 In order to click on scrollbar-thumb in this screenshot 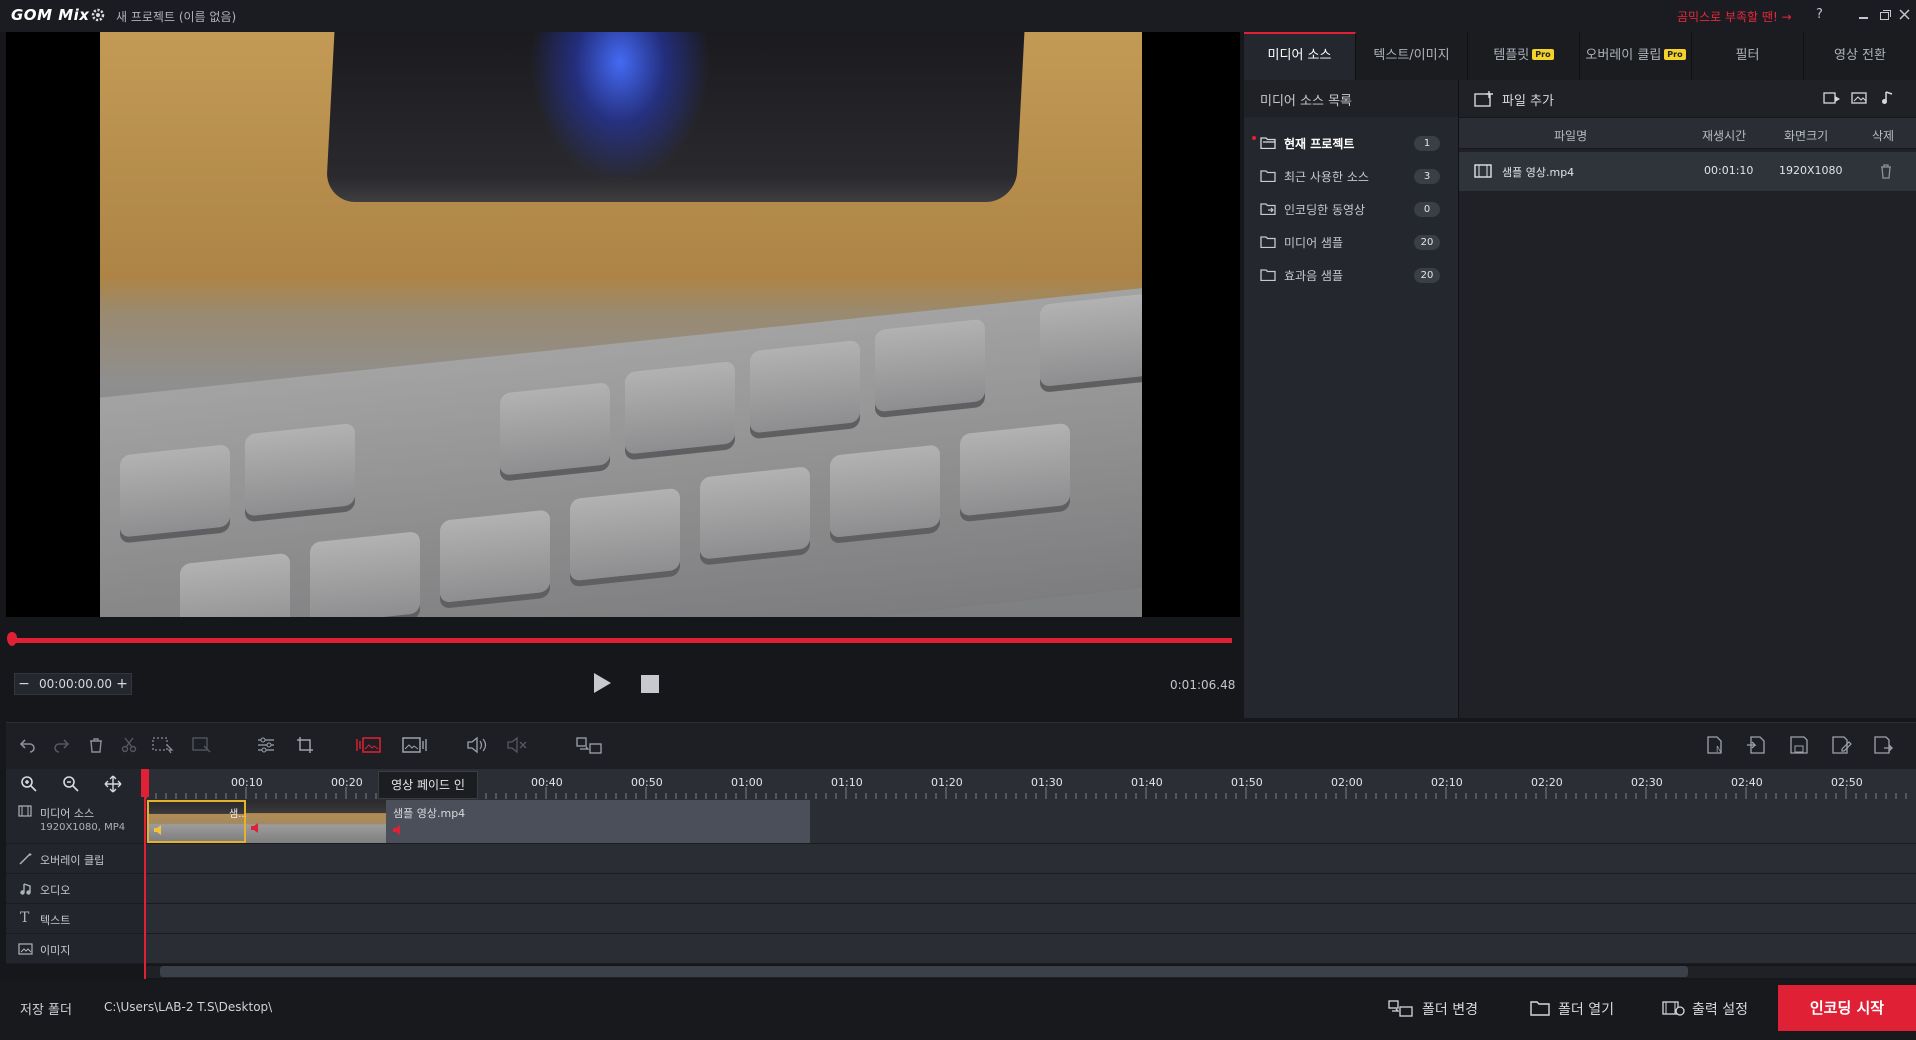, I will do `click(924, 971)`.